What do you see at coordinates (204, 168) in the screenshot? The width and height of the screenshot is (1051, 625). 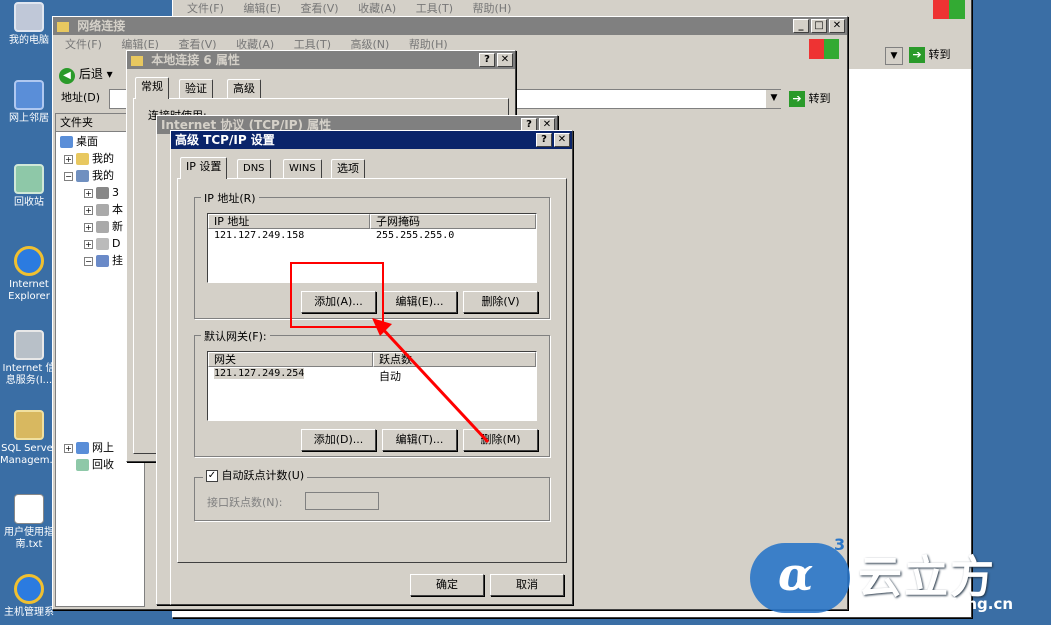 I see `tab-ip-settings: IP 设置` at bounding box center [204, 168].